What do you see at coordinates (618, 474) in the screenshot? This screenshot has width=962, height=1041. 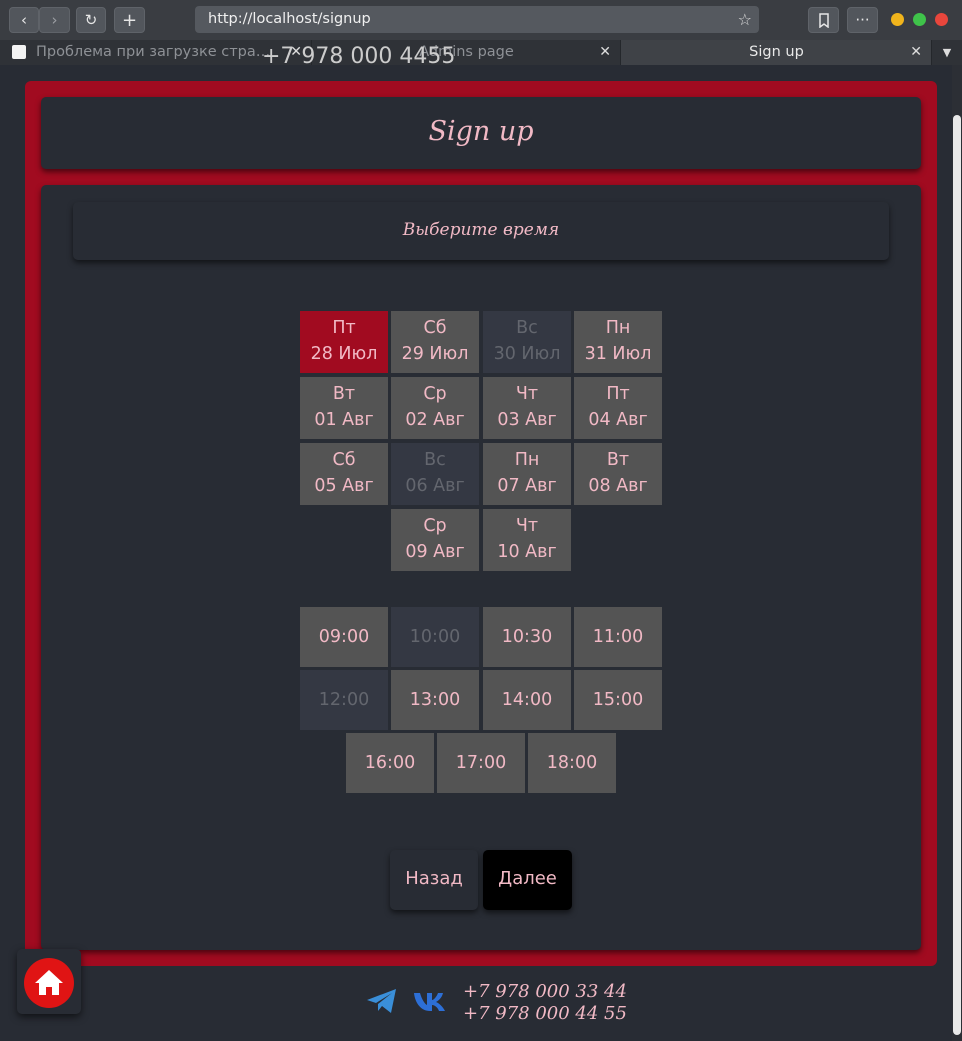 I see `date-cell: Вт 08 Авг` at bounding box center [618, 474].